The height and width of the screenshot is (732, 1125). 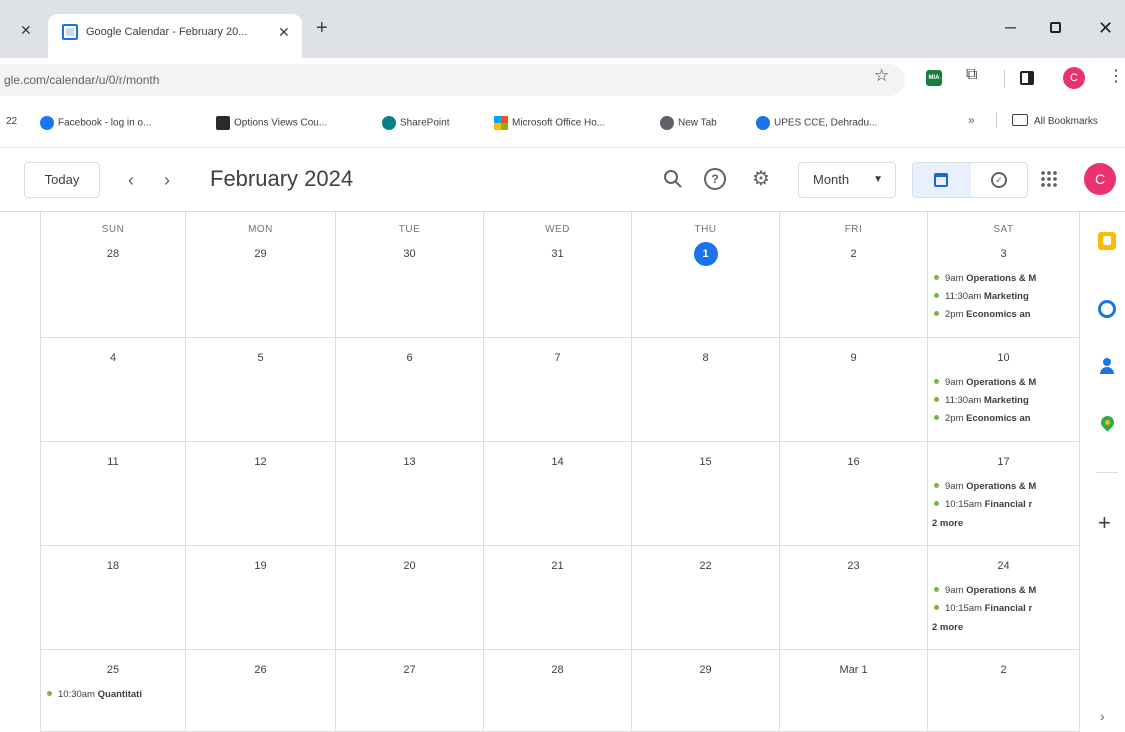 I want to click on day-cell: 23, so click(x=854, y=598).